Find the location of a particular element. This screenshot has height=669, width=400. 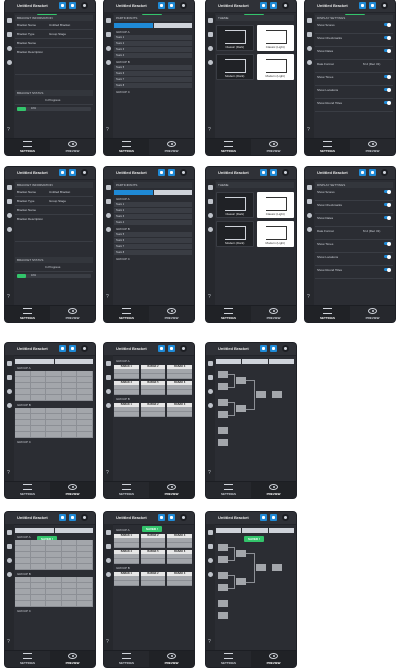

team-row: Team 1 is located at coordinates (153, 37).